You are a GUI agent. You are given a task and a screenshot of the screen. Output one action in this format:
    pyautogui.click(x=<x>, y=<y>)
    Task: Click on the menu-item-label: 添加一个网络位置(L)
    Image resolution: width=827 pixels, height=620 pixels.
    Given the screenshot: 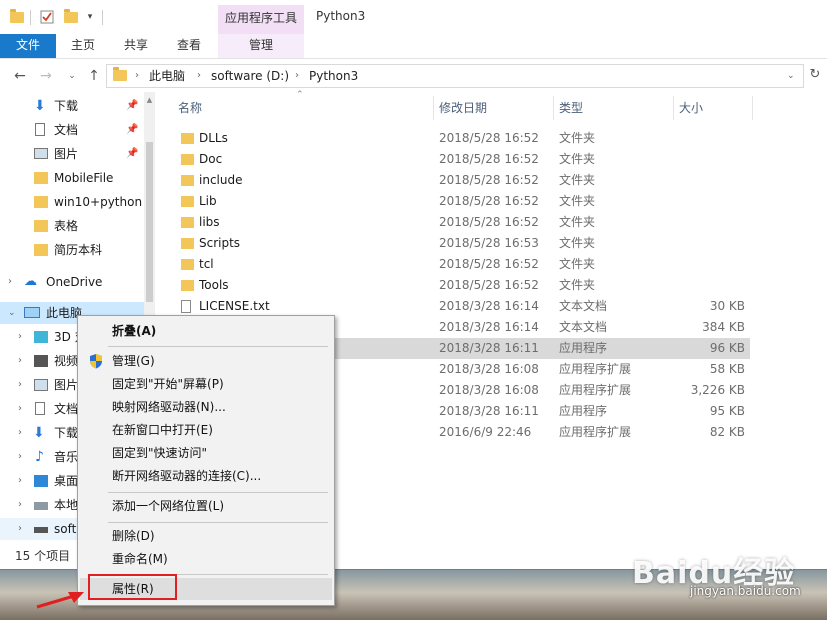 What is the action you would take?
    pyautogui.click(x=168, y=506)
    